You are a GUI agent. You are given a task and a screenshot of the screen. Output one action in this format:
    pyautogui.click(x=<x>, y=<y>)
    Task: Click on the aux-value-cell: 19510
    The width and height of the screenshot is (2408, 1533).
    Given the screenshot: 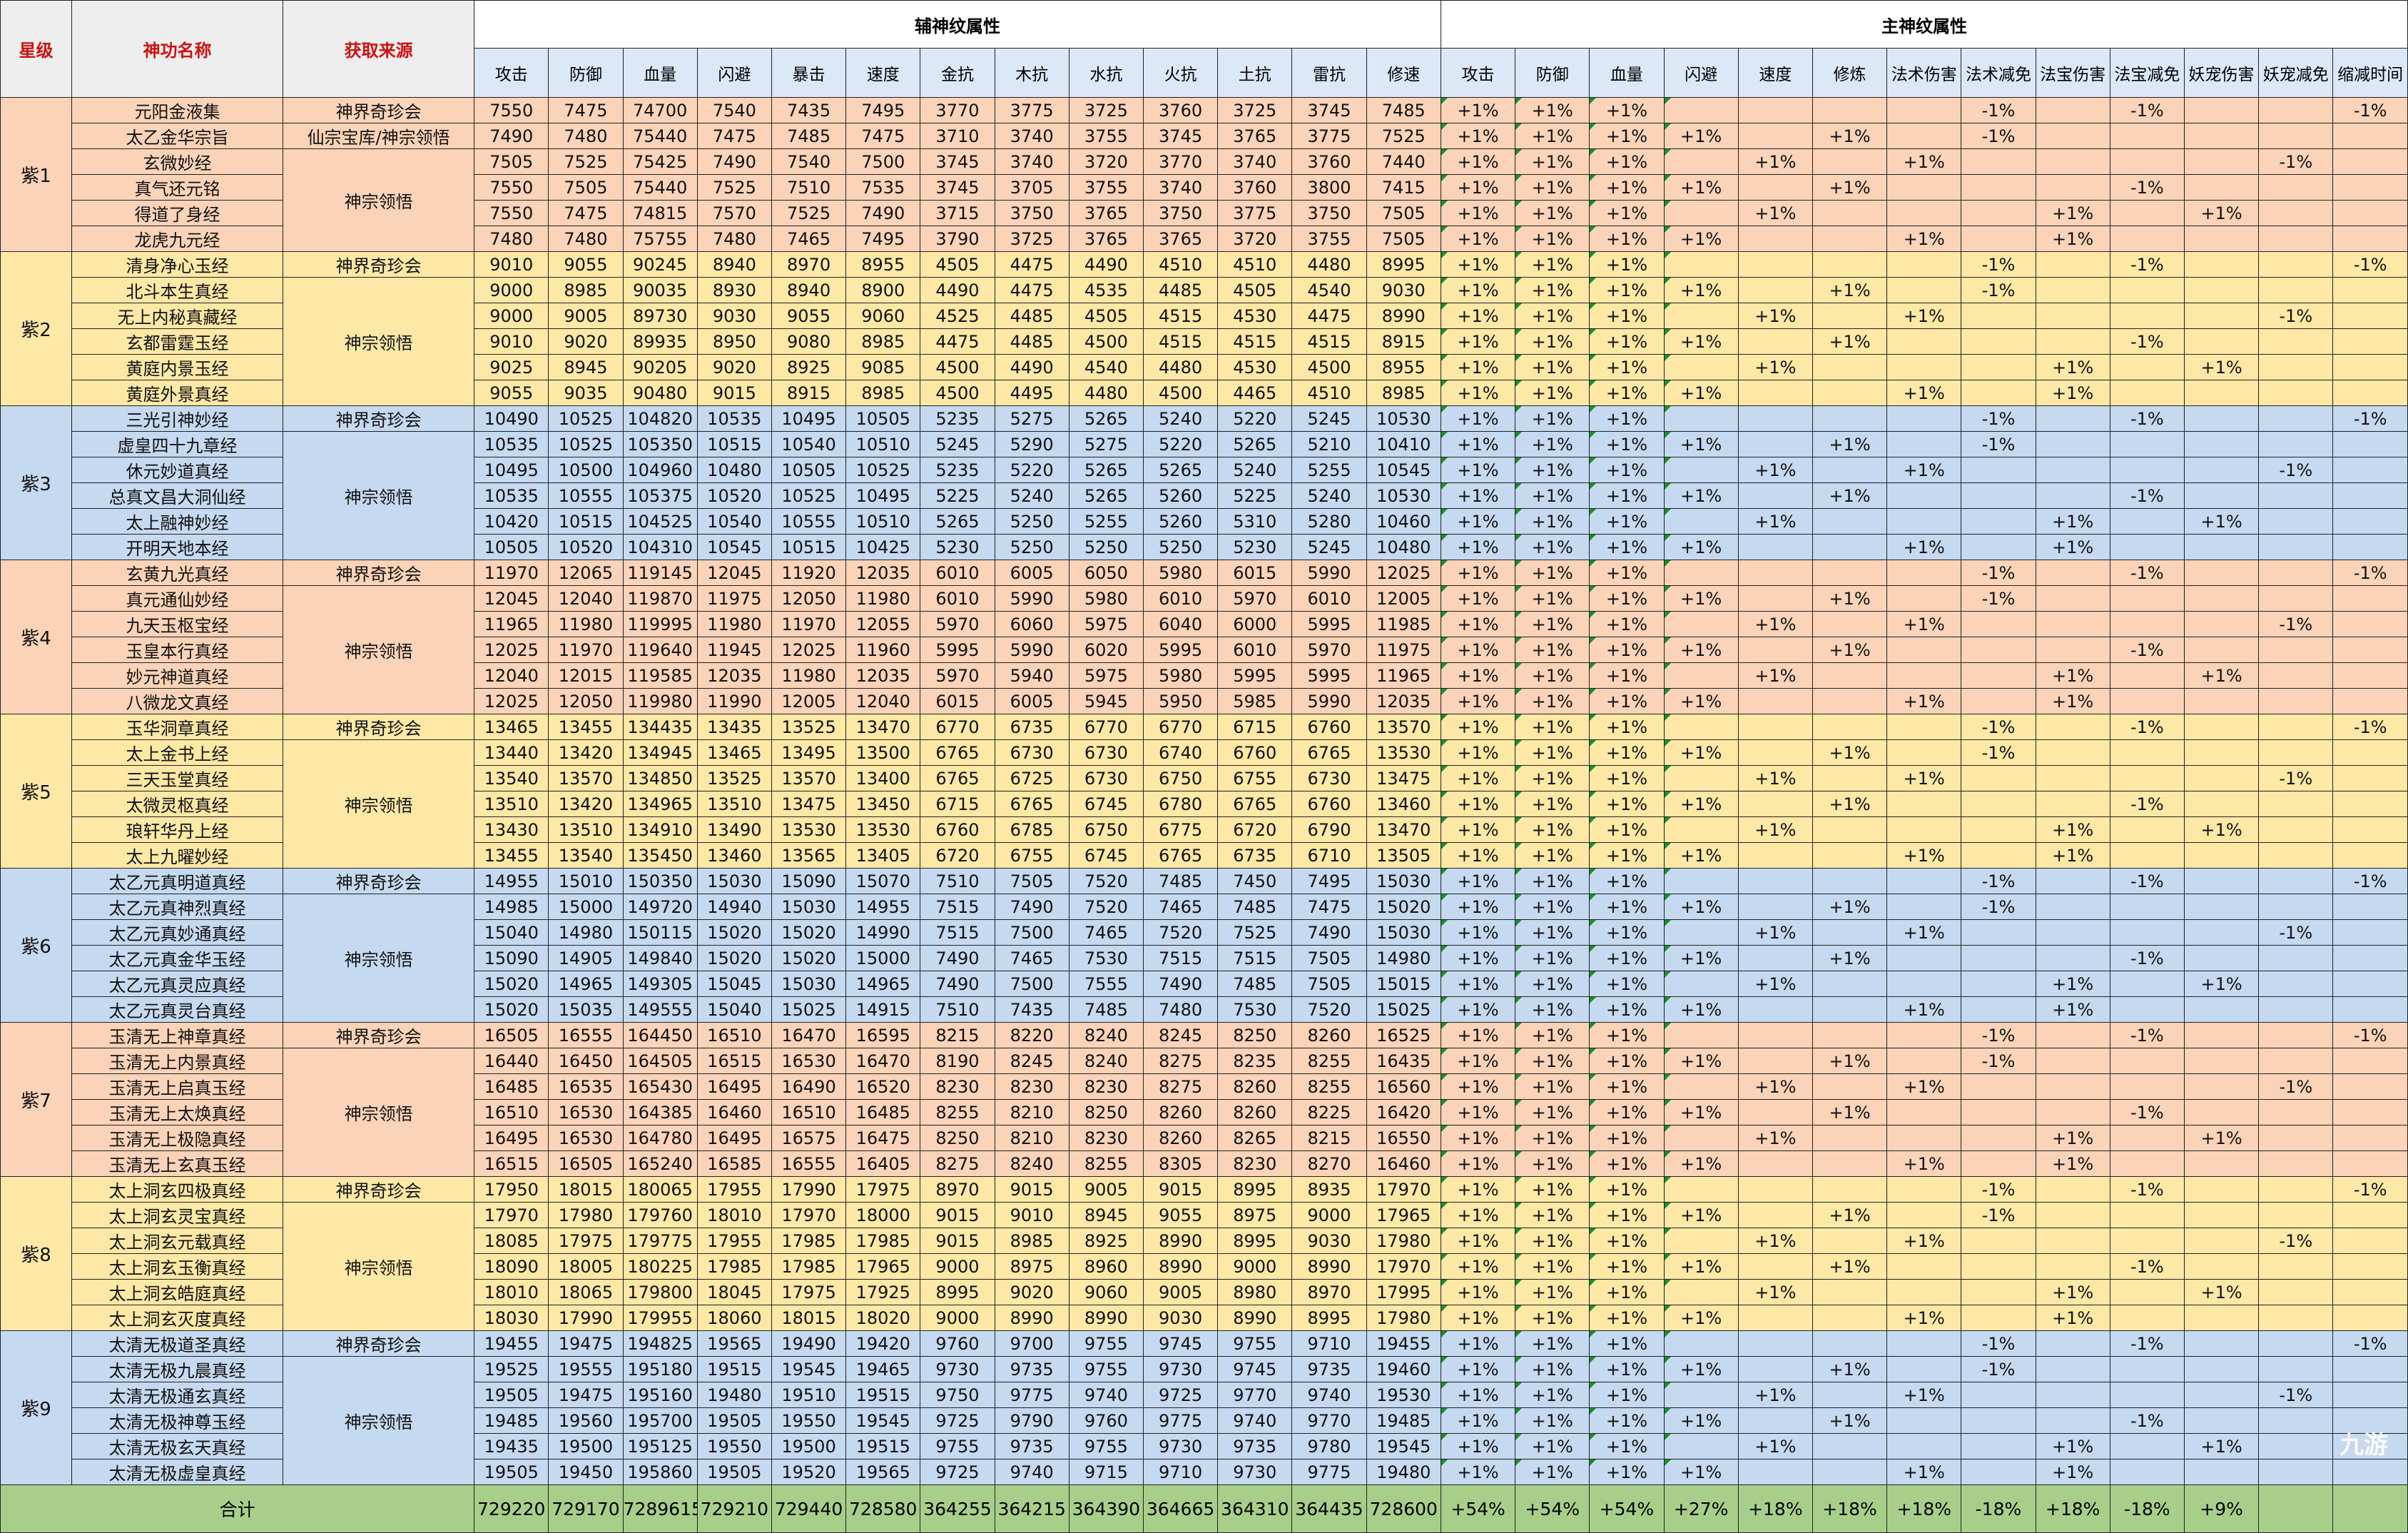 What is the action you would take?
    pyautogui.click(x=808, y=1395)
    